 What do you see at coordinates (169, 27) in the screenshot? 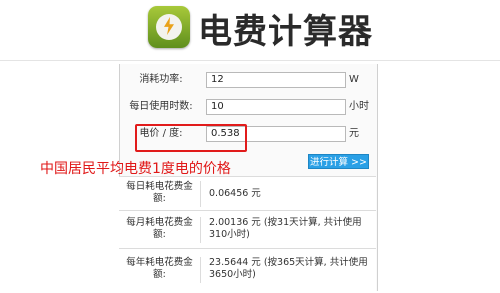
I see `app-logo` at bounding box center [169, 27].